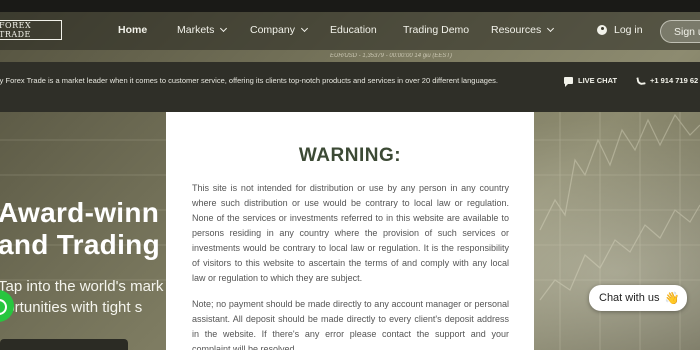  I want to click on chat-widget-label: Chat with us, so click(629, 298).